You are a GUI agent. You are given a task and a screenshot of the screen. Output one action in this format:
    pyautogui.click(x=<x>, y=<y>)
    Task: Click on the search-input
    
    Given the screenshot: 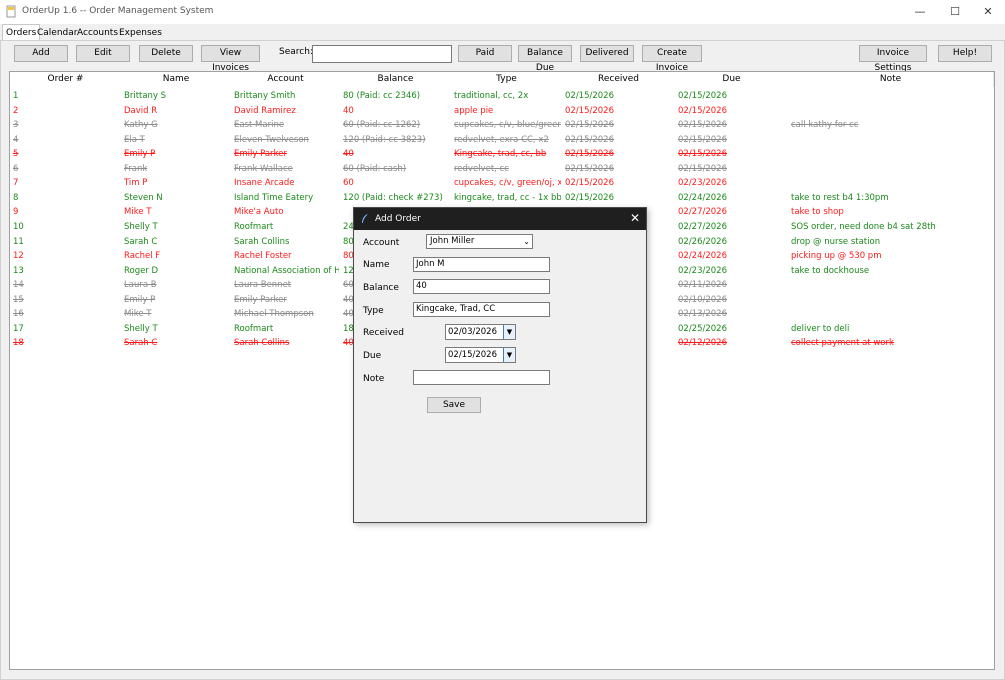 What is the action you would take?
    pyautogui.click(x=382, y=54)
    